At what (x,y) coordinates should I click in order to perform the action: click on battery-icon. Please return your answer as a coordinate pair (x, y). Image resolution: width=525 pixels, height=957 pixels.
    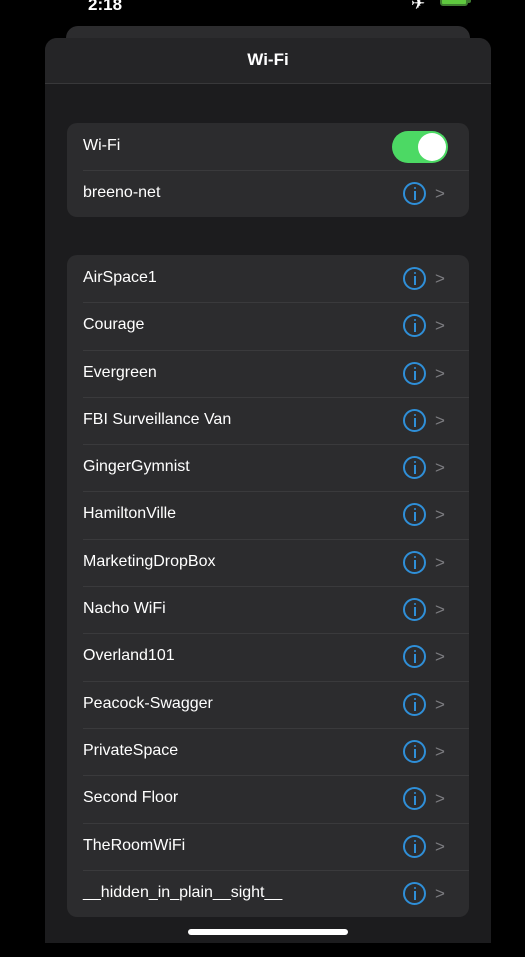
    Looking at the image, I should click on (454, 3).